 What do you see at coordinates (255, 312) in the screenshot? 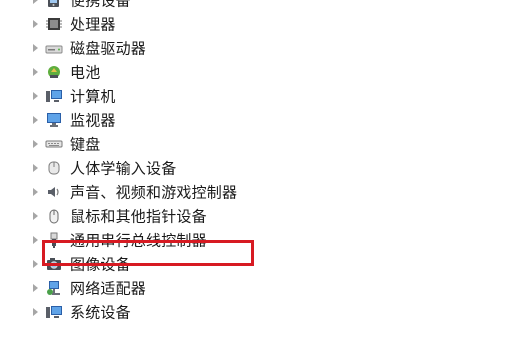
I see `tree-item-system-devices: 系统设备` at bounding box center [255, 312].